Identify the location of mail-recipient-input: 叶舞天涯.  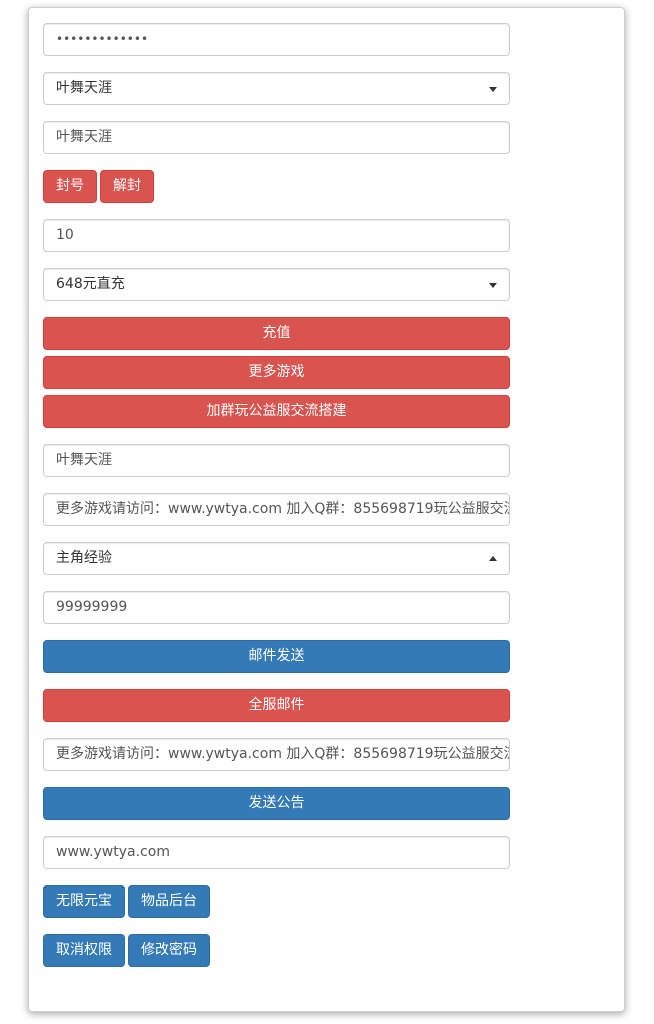
(276, 460).